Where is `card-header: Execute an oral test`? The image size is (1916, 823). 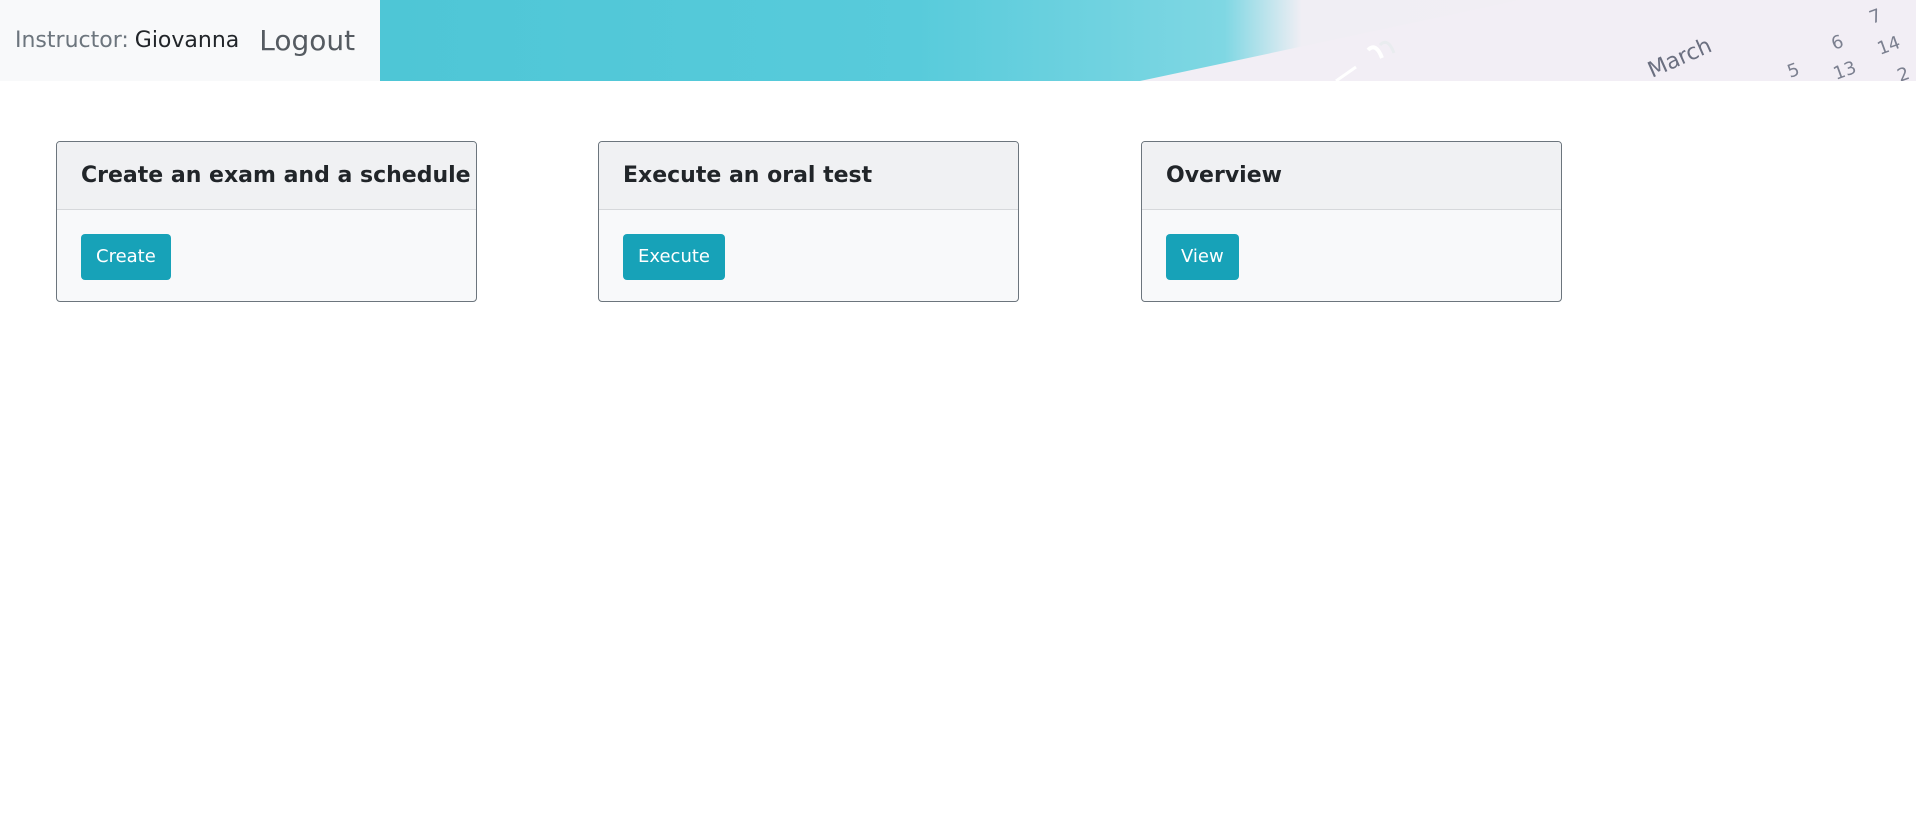
card-header: Execute an oral test is located at coordinates (808, 176).